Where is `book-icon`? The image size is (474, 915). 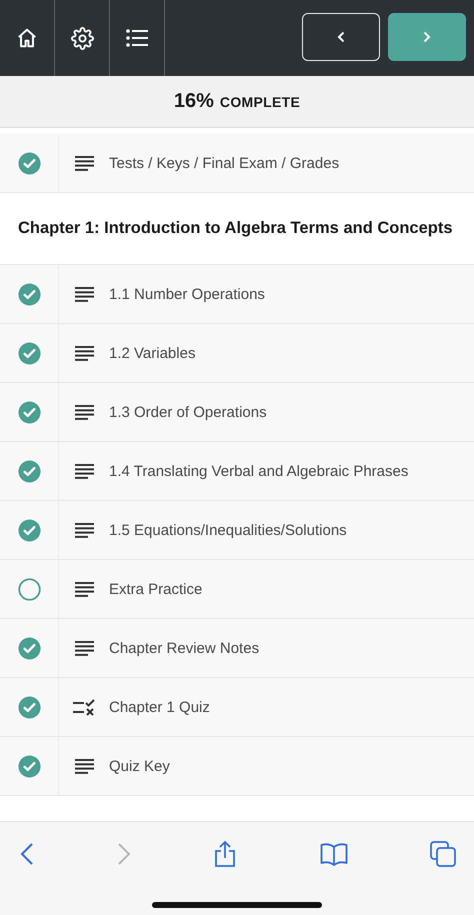
book-icon is located at coordinates (334, 854).